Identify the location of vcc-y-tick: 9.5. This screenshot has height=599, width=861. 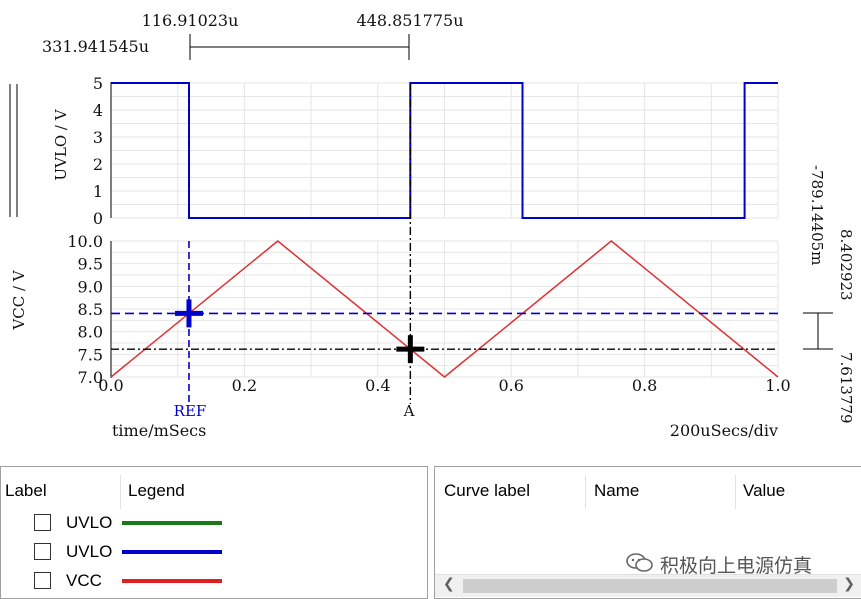
(90, 264).